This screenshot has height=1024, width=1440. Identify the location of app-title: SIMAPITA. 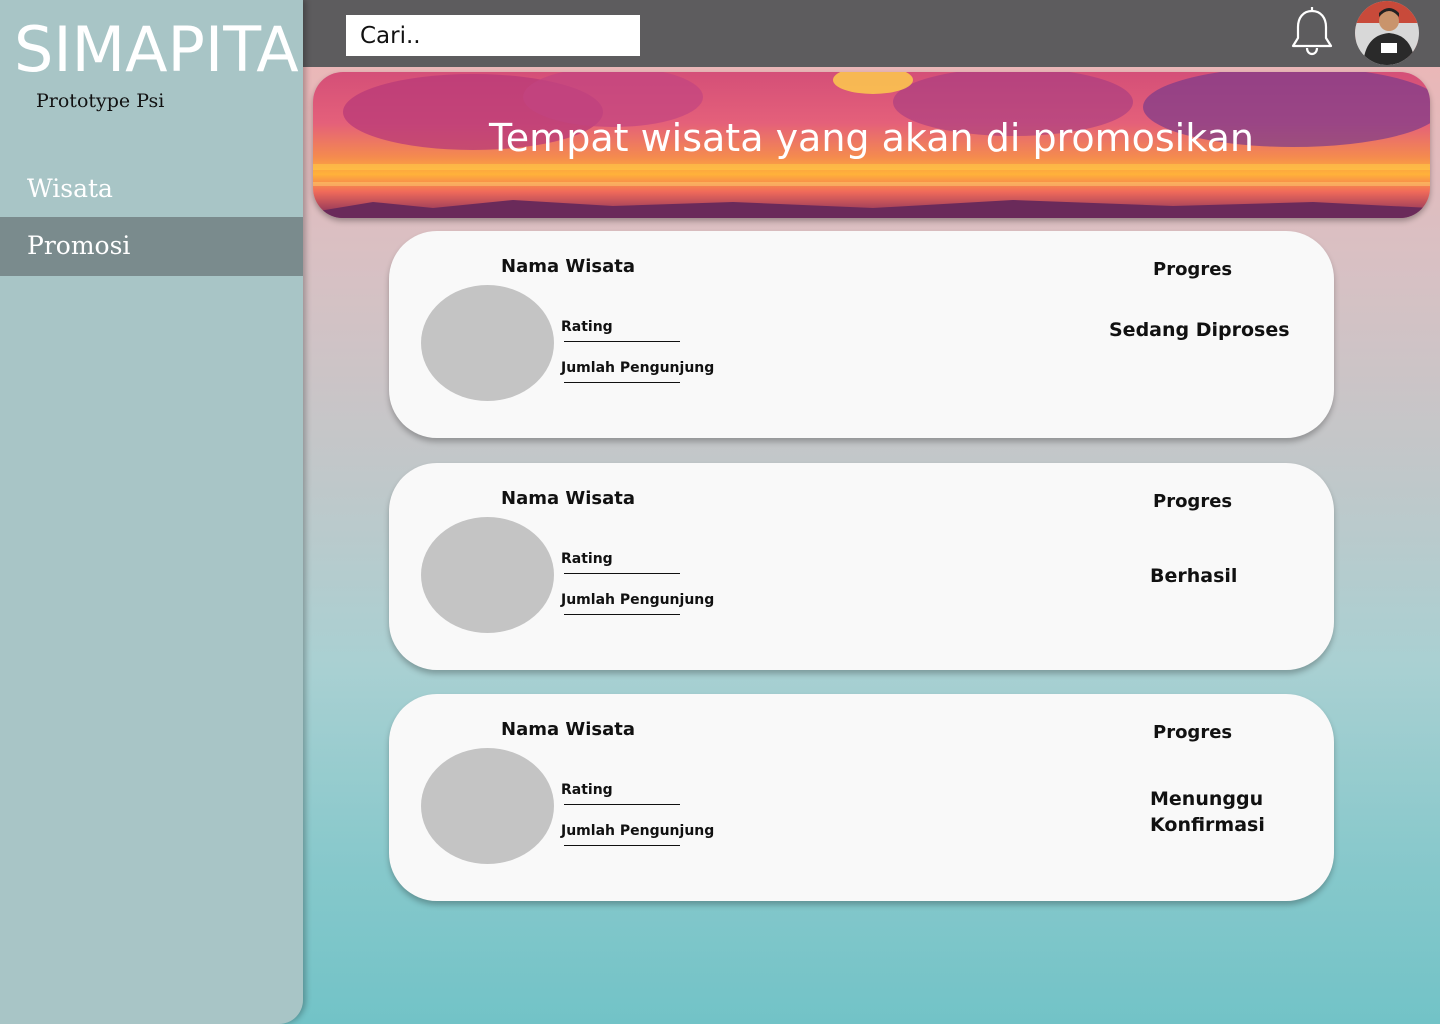
(156, 49).